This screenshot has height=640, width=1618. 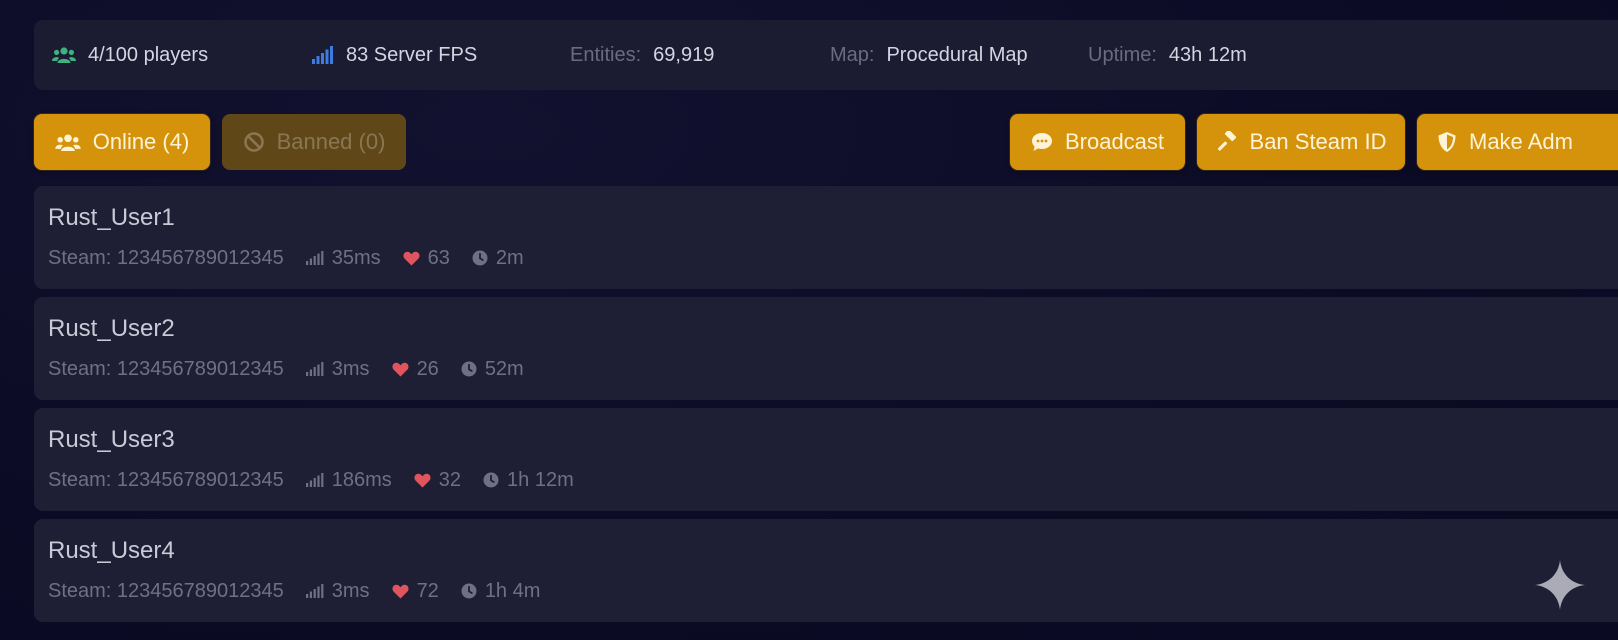 I want to click on tab-banned: Banned (0), so click(x=314, y=142).